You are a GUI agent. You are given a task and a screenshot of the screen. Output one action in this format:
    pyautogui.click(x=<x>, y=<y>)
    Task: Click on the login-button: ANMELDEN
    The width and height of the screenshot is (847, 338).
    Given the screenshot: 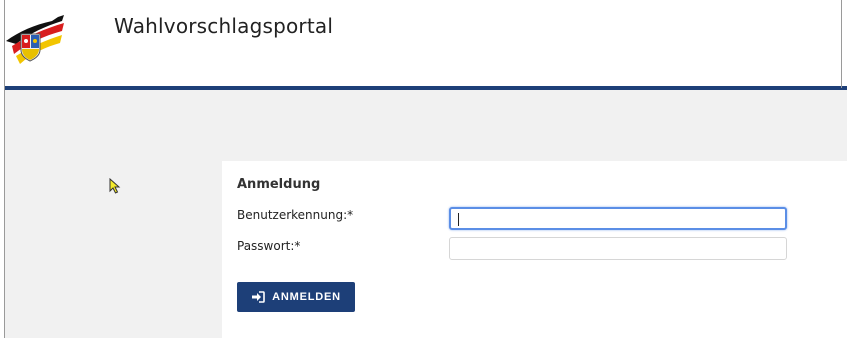 What is the action you would take?
    pyautogui.click(x=296, y=297)
    